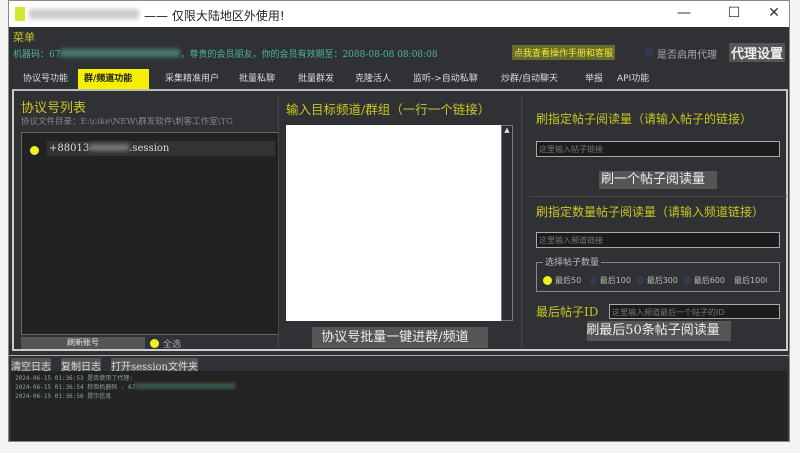 The height and width of the screenshot is (453, 800). I want to click on option-label: 最后100, so click(615, 280).